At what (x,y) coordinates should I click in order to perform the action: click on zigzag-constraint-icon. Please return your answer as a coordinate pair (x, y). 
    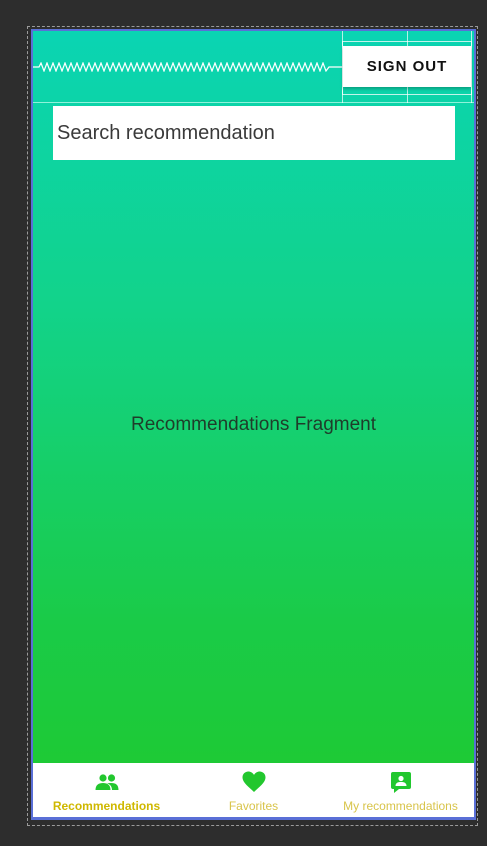
    Looking at the image, I should click on (189, 67).